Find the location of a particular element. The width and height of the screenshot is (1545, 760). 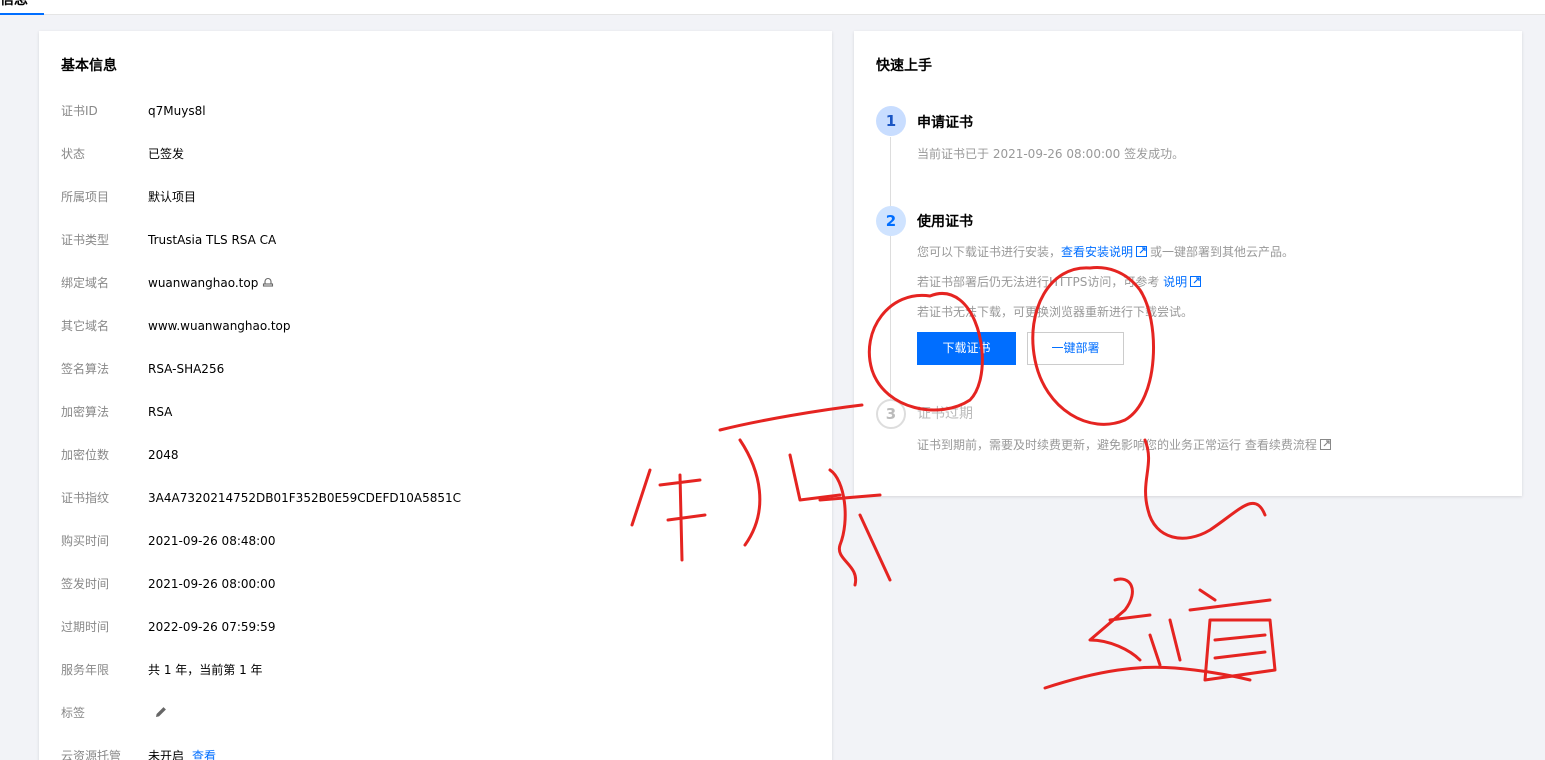

desc-text: 证书到期前，需要及时续费更新，避免影响您的业务正常运行 is located at coordinates (1079, 445).